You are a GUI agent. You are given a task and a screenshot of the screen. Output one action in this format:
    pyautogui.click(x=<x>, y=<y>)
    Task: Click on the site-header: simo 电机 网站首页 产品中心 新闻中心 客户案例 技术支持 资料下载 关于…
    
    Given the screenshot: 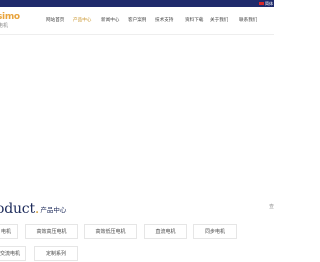 What is the action you would take?
    pyautogui.click(x=137, y=21)
    